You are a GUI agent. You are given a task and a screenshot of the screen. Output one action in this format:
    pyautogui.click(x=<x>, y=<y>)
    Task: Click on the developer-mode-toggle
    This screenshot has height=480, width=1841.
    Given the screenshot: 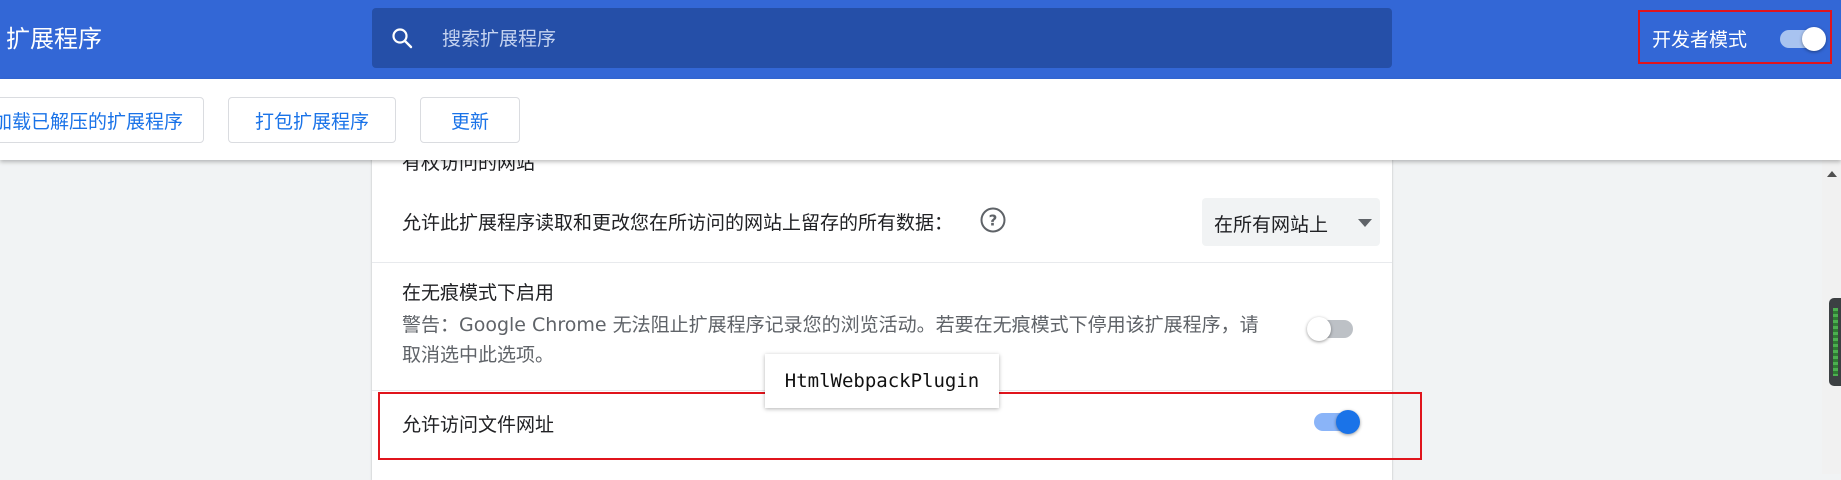 What is the action you would take?
    pyautogui.click(x=1803, y=38)
    